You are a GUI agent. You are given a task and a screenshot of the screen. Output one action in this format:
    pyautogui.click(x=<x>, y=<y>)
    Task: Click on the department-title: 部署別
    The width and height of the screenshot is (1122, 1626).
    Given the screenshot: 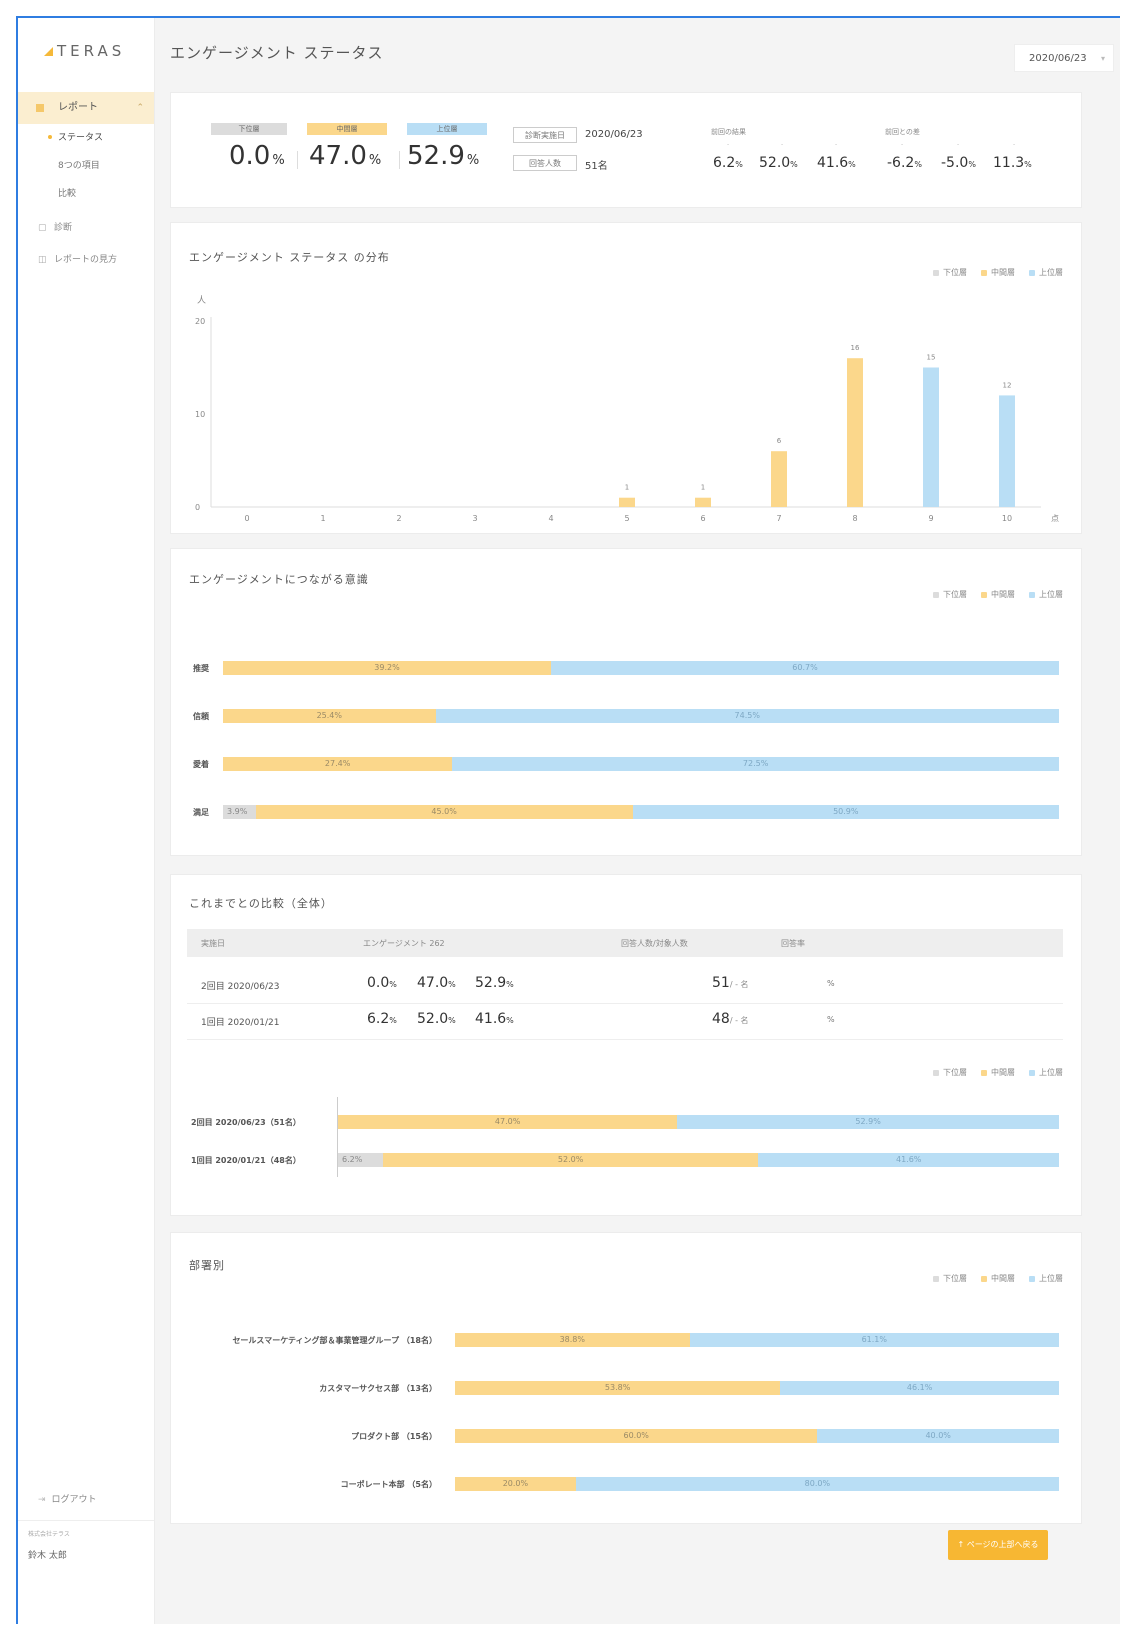 What is the action you would take?
    pyautogui.click(x=207, y=1265)
    